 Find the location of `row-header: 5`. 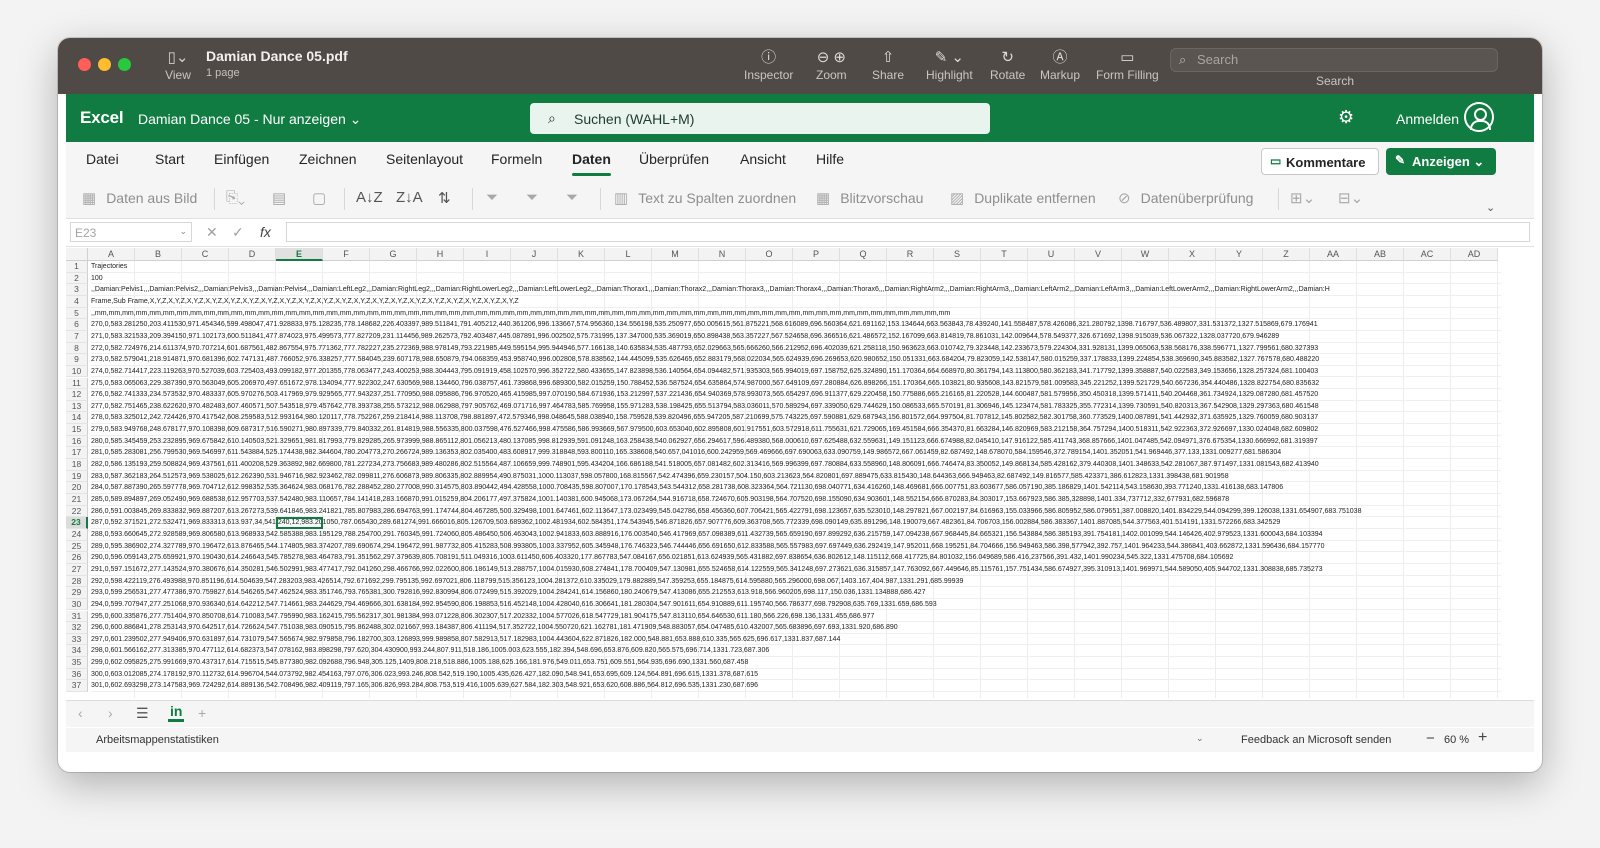

row-header: 5 is located at coordinates (77, 313).